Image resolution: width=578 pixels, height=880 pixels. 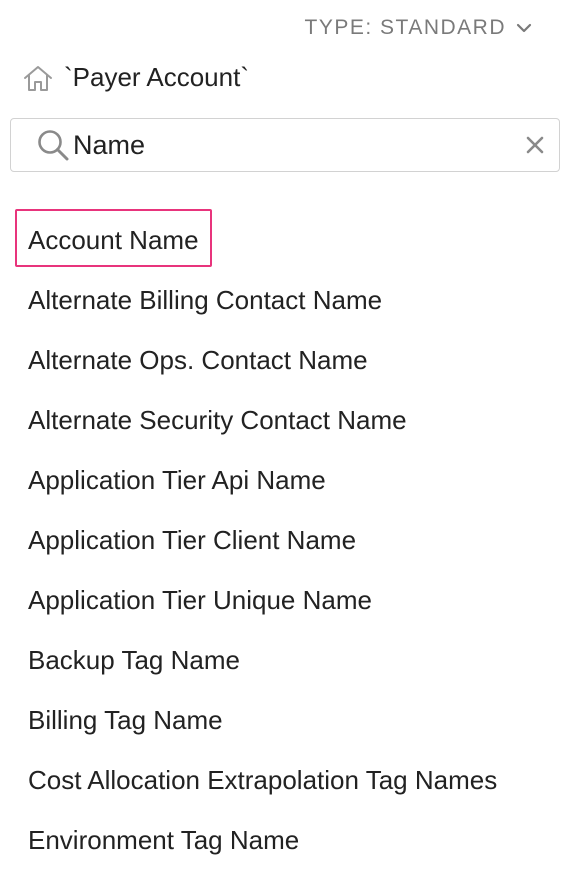 I want to click on list-item-label: Billing Tag Name, so click(x=125, y=720).